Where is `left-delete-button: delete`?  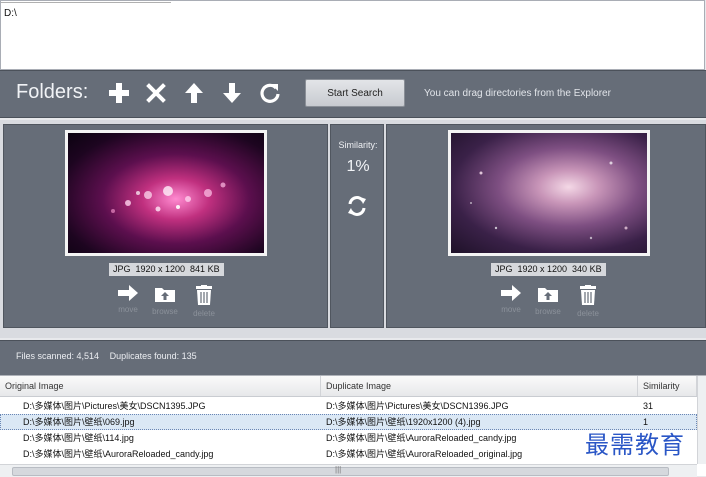 left-delete-button: delete is located at coordinates (204, 301).